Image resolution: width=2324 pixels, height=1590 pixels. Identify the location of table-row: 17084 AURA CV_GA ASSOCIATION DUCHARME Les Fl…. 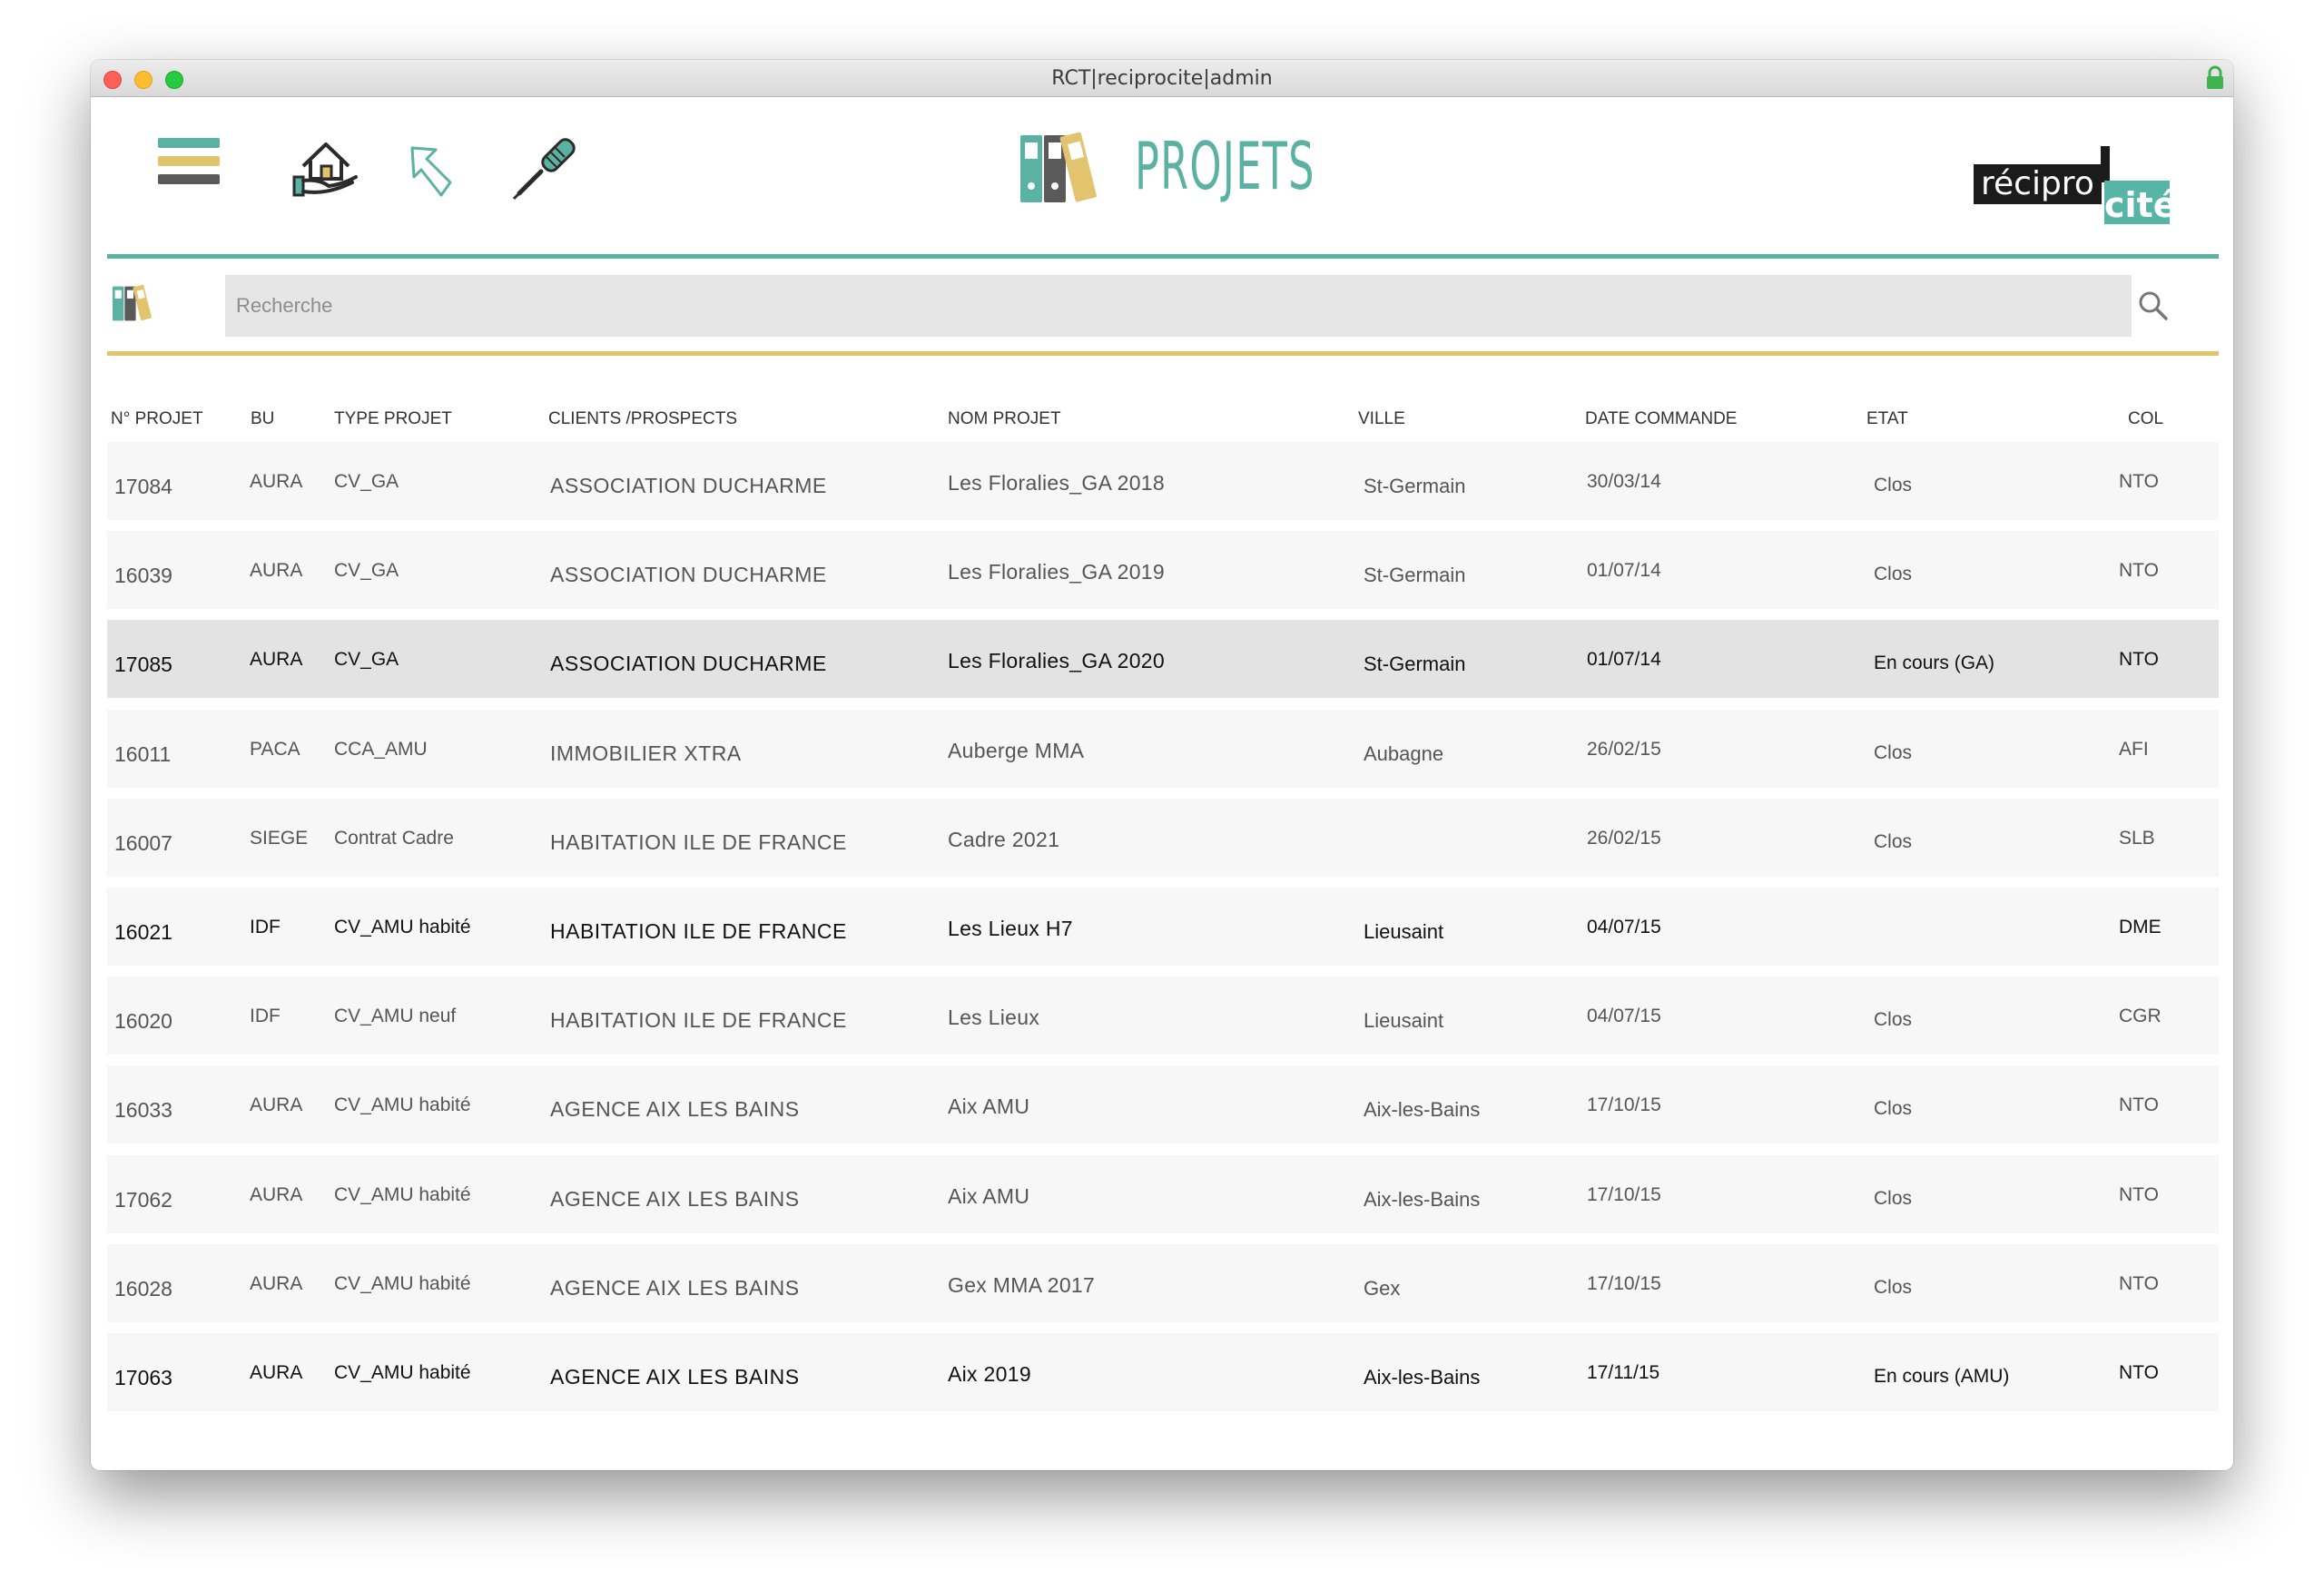
(1163, 481).